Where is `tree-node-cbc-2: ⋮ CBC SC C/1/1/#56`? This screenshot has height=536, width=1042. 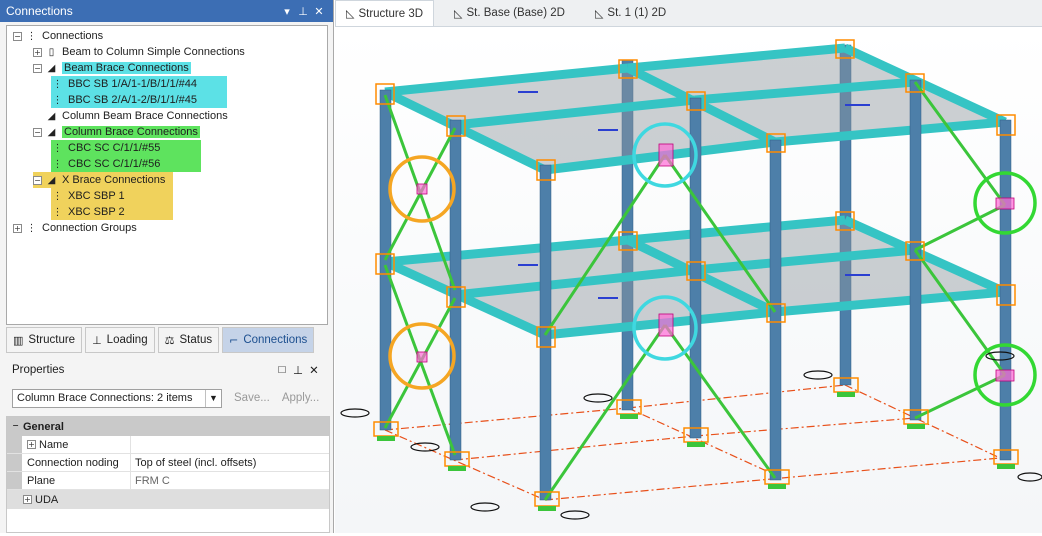
tree-node-cbc-2: ⋮ CBC SC C/1/1/#56 is located at coordinates (126, 164).